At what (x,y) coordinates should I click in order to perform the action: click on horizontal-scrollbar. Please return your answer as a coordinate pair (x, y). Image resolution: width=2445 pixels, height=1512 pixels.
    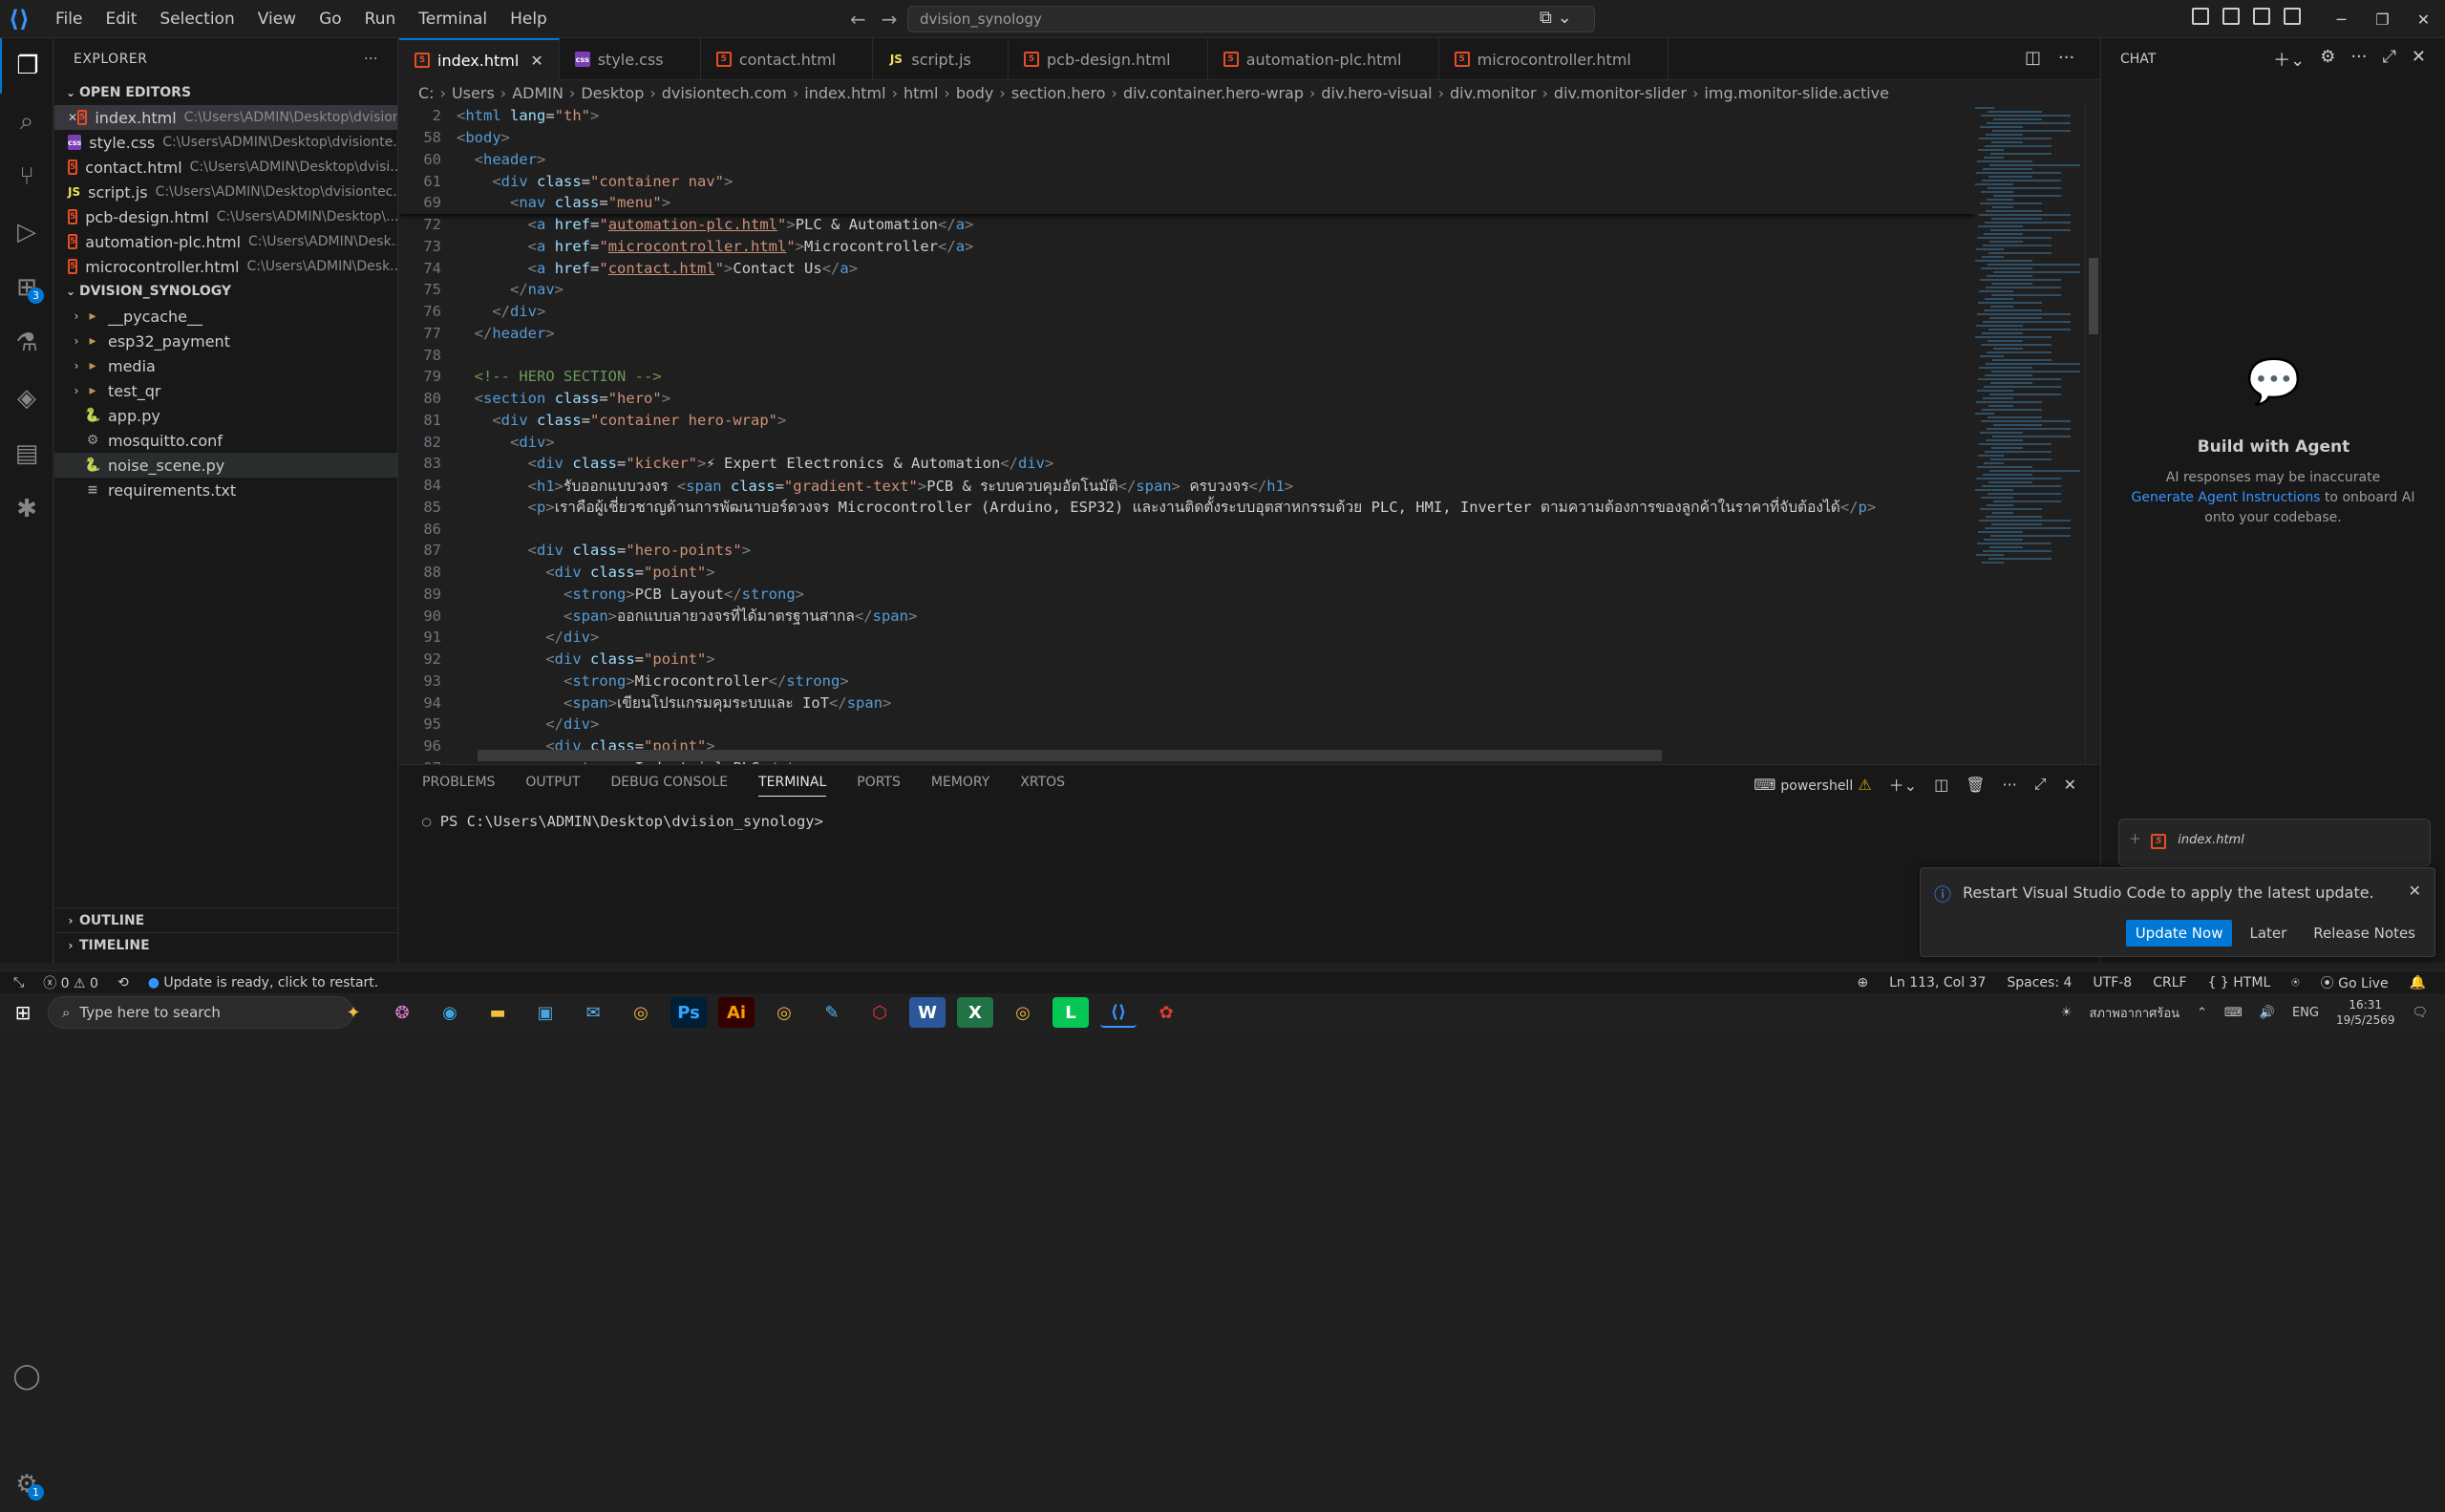
    Looking at the image, I should click on (1070, 755).